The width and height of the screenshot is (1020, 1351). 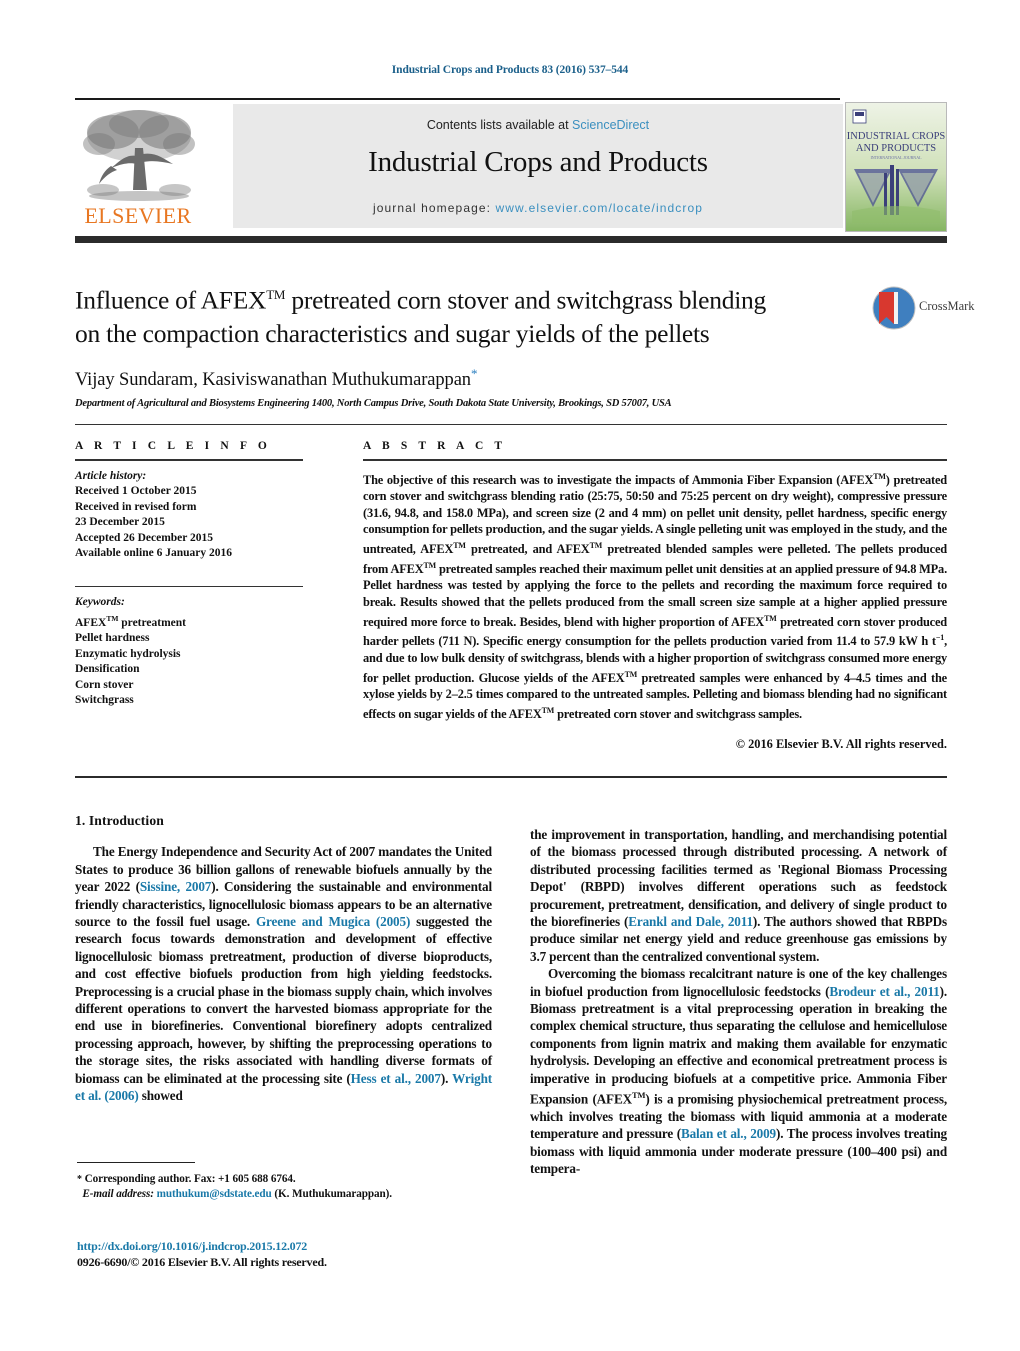 I want to click on history-item-4: Available online 6 January 2016, so click(x=153, y=553).